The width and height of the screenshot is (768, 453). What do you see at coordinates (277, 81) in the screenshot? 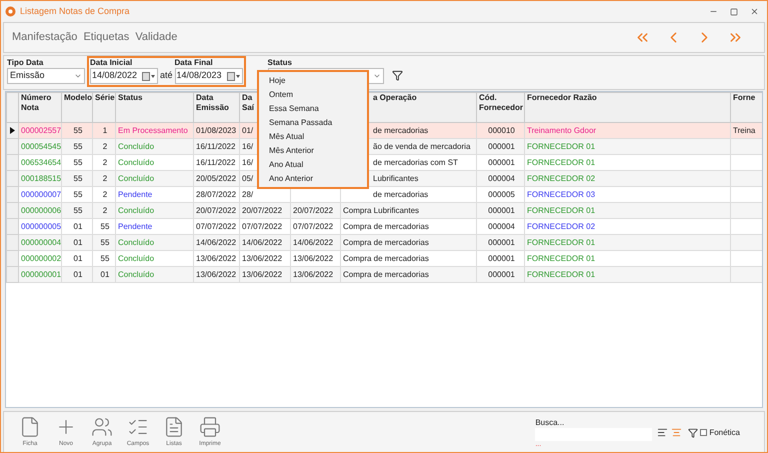
I see `menu-option: Hoje` at bounding box center [277, 81].